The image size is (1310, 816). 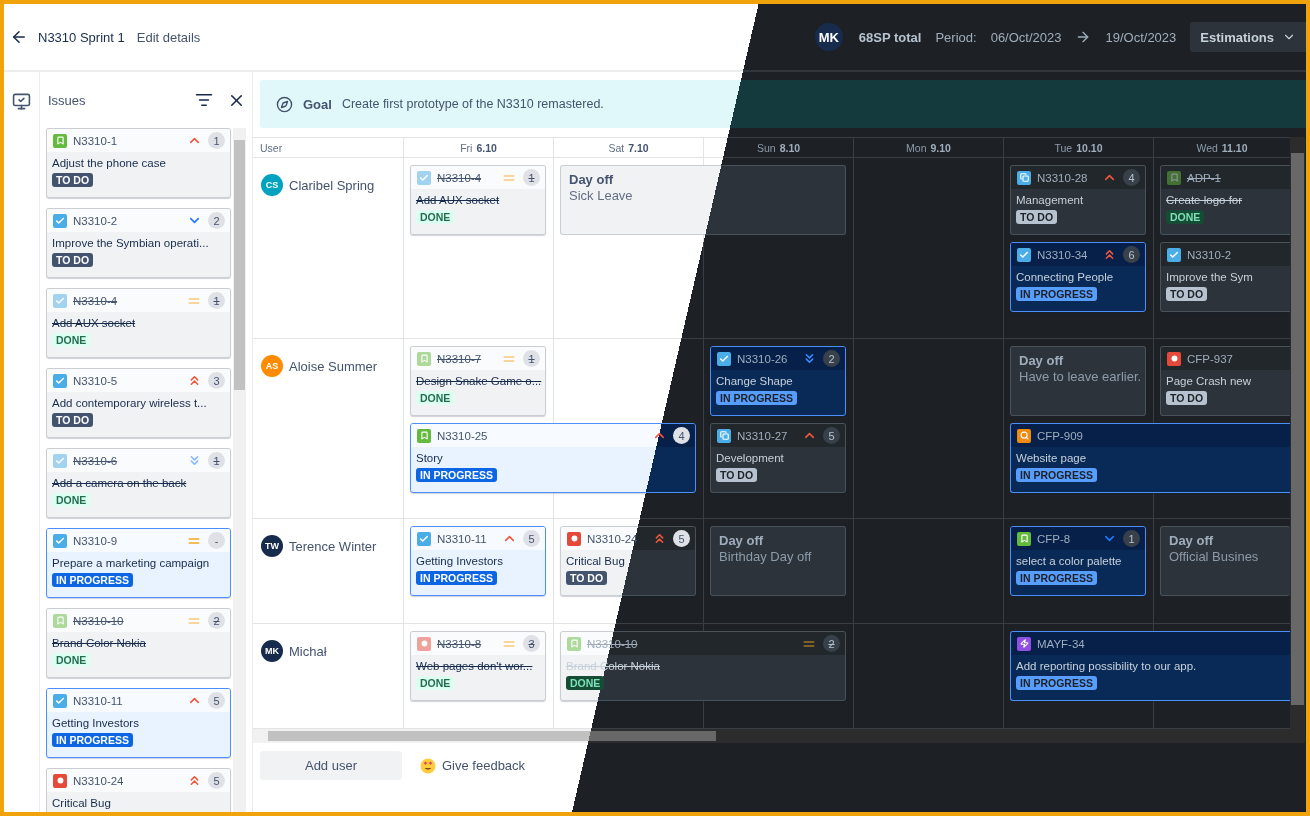 What do you see at coordinates (95, 460) in the screenshot?
I see `issue-key: N3310-6` at bounding box center [95, 460].